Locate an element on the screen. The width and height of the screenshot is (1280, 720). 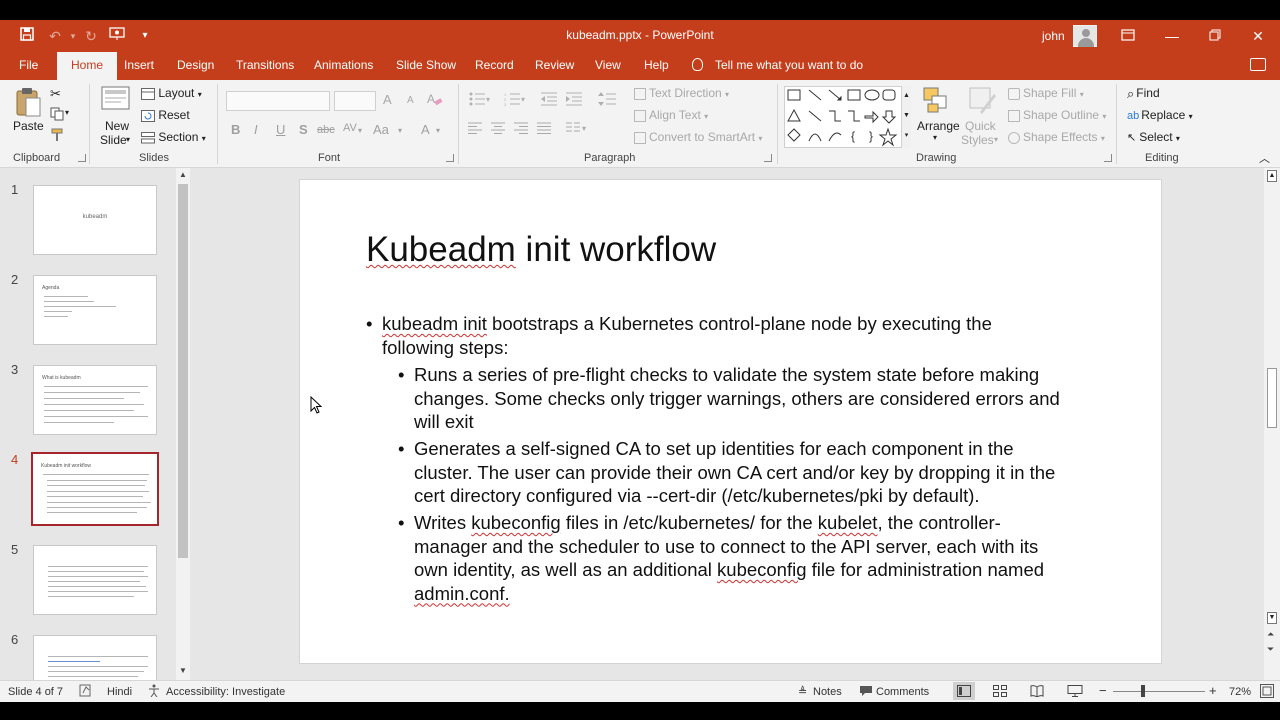
font-launcher-icon is located at coordinates (450, 158).